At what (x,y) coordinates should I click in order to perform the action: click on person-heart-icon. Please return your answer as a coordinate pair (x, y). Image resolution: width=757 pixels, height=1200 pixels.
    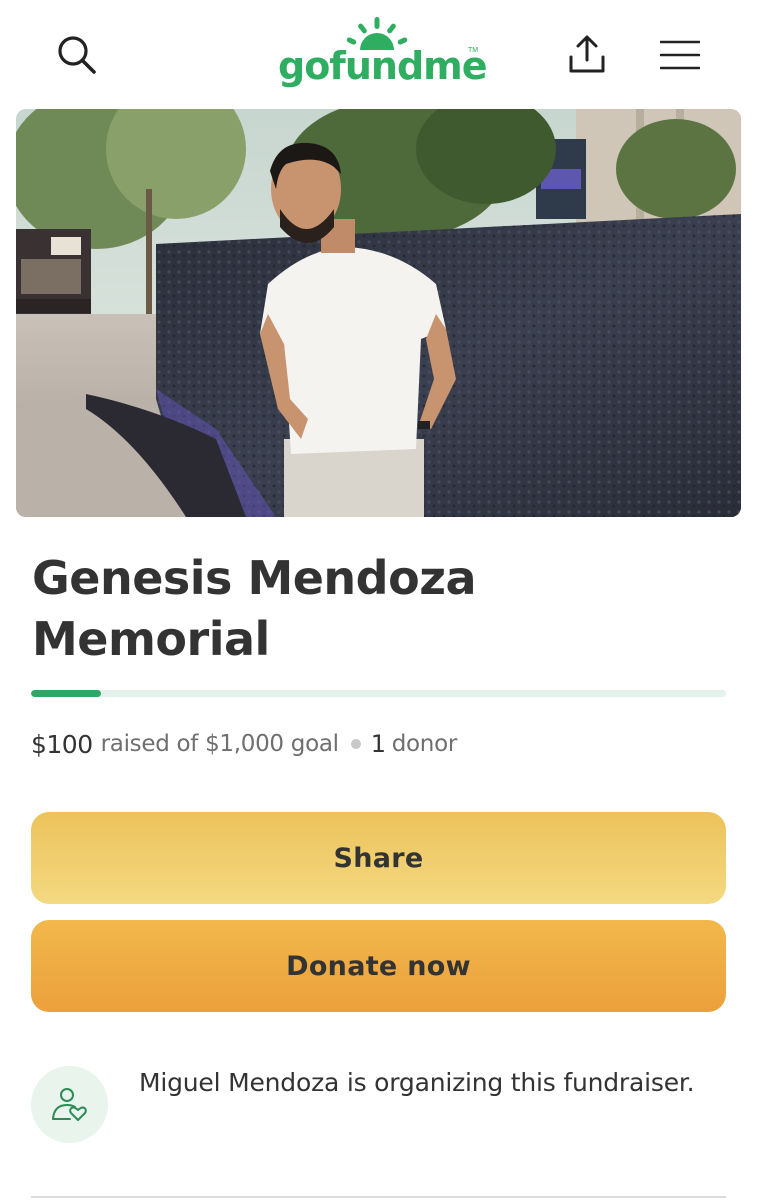
    Looking at the image, I should click on (69, 1104).